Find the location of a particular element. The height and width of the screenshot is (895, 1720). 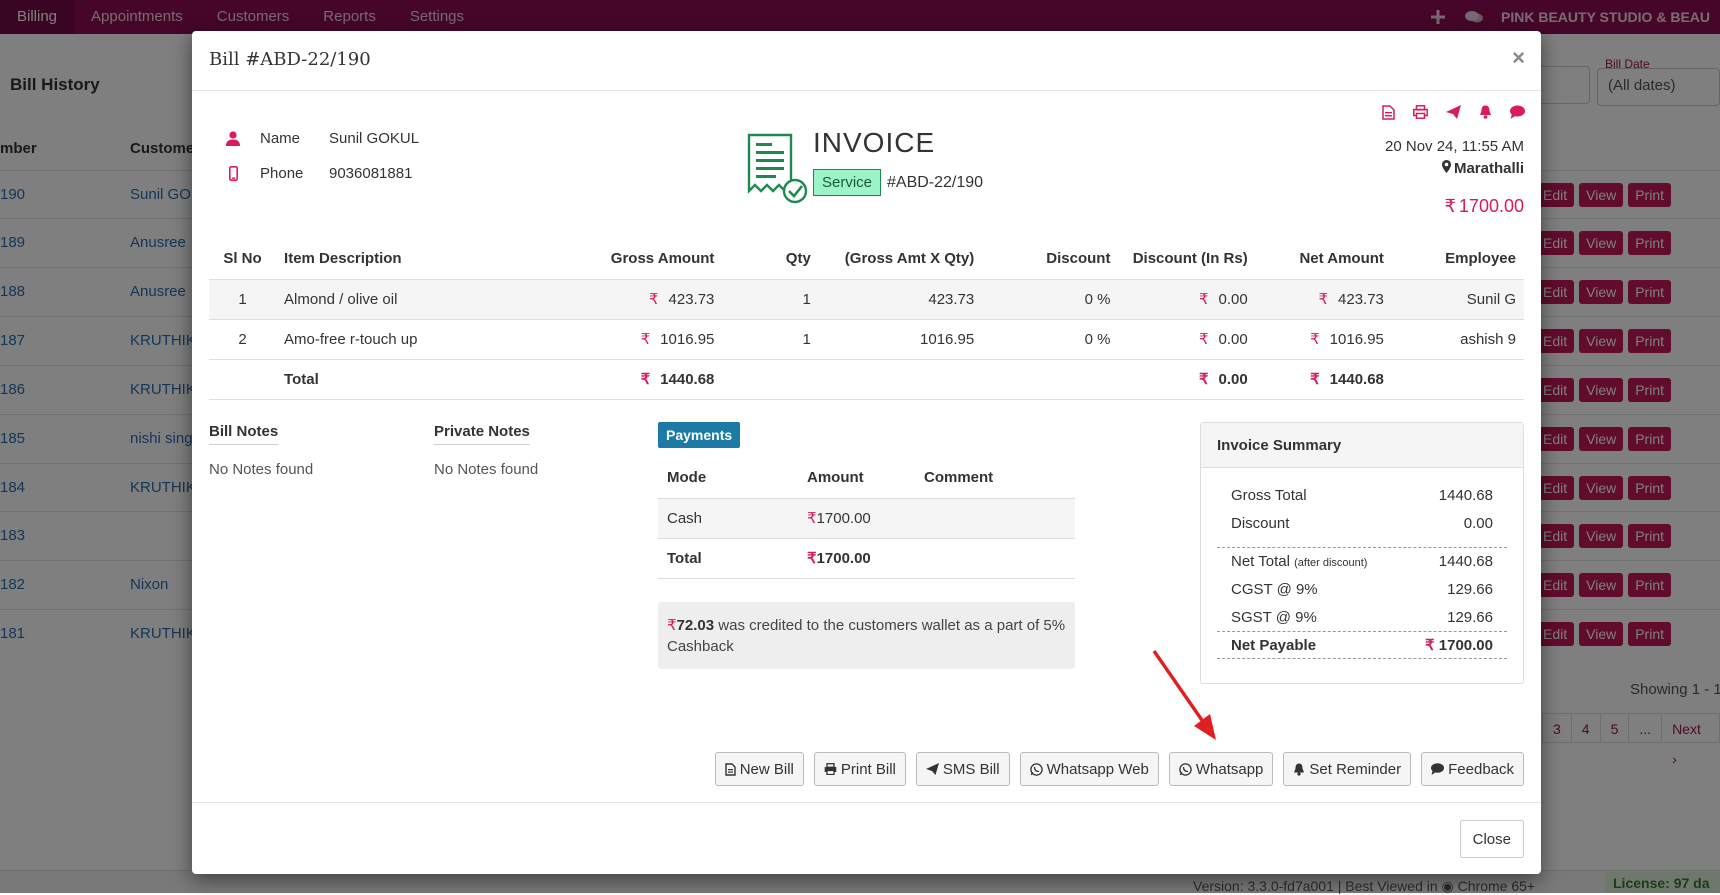

header-comment: Comment is located at coordinates (959, 478).